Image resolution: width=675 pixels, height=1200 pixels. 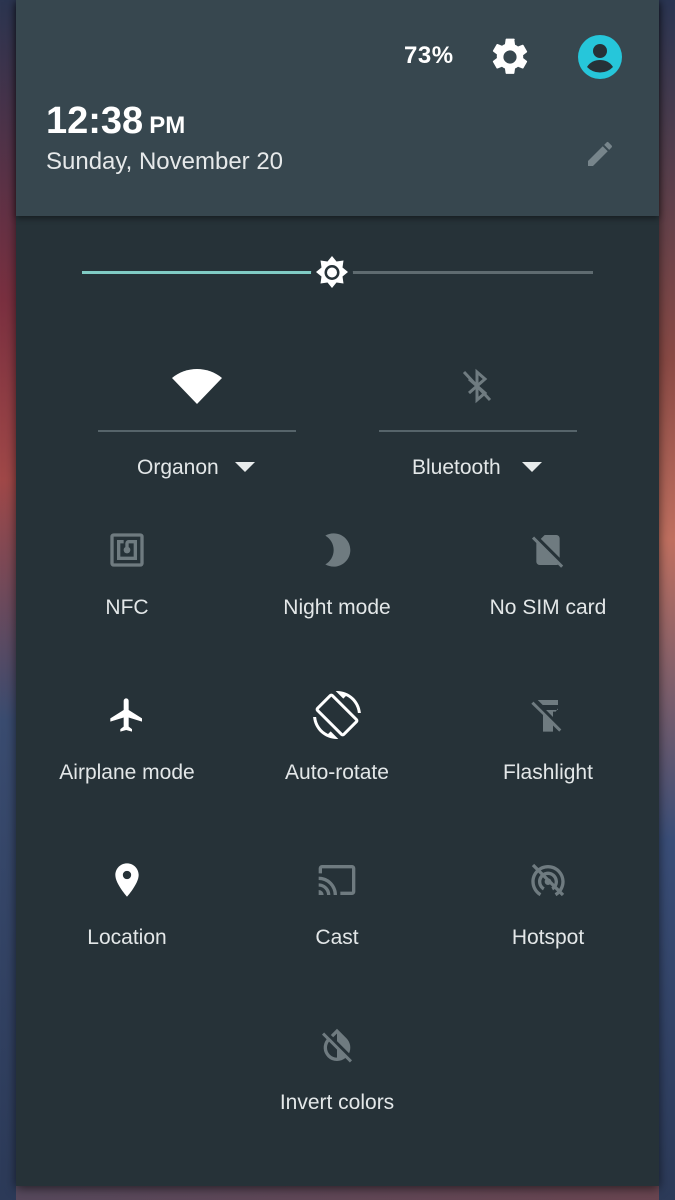 What do you see at coordinates (167, 125) in the screenshot?
I see `clock-ampm: PM` at bounding box center [167, 125].